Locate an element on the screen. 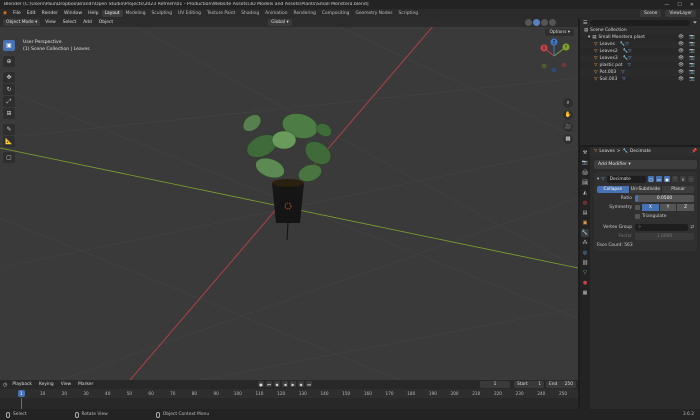 The image size is (700, 420). menu-window: Window is located at coordinates (73, 13).